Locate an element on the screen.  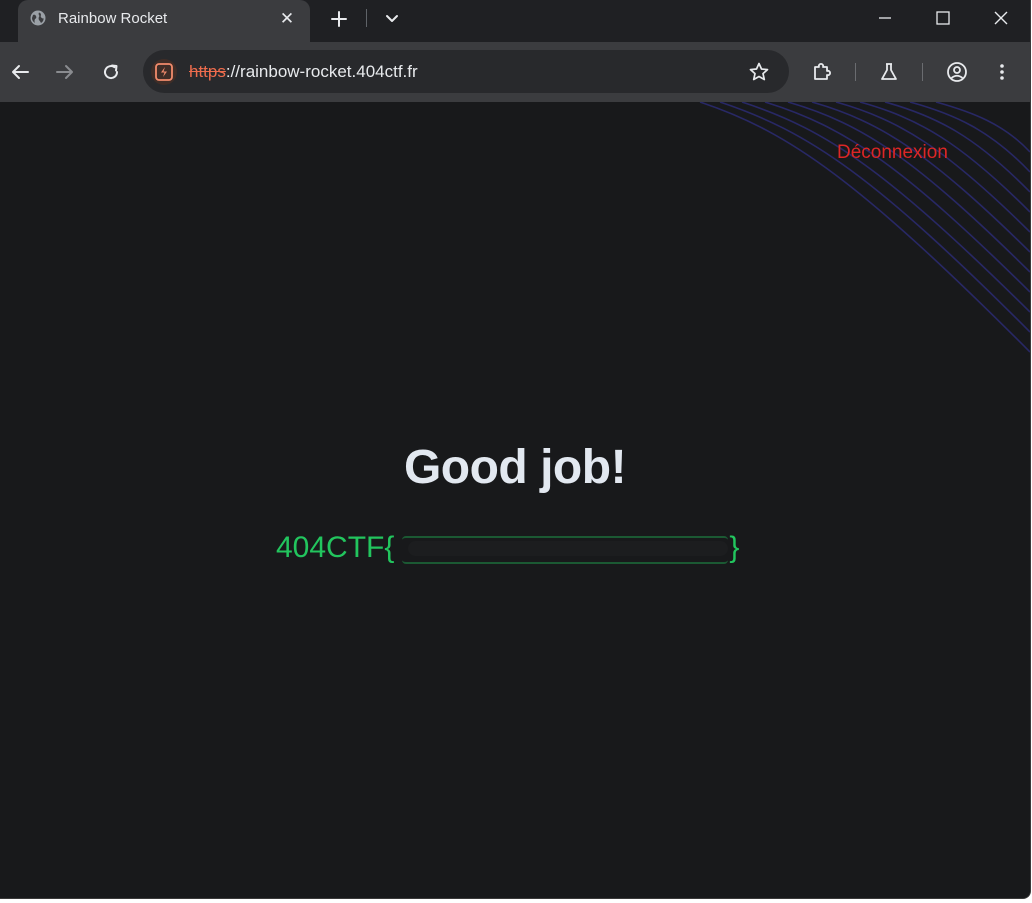
flag-close-brace: } is located at coordinates (734, 547).